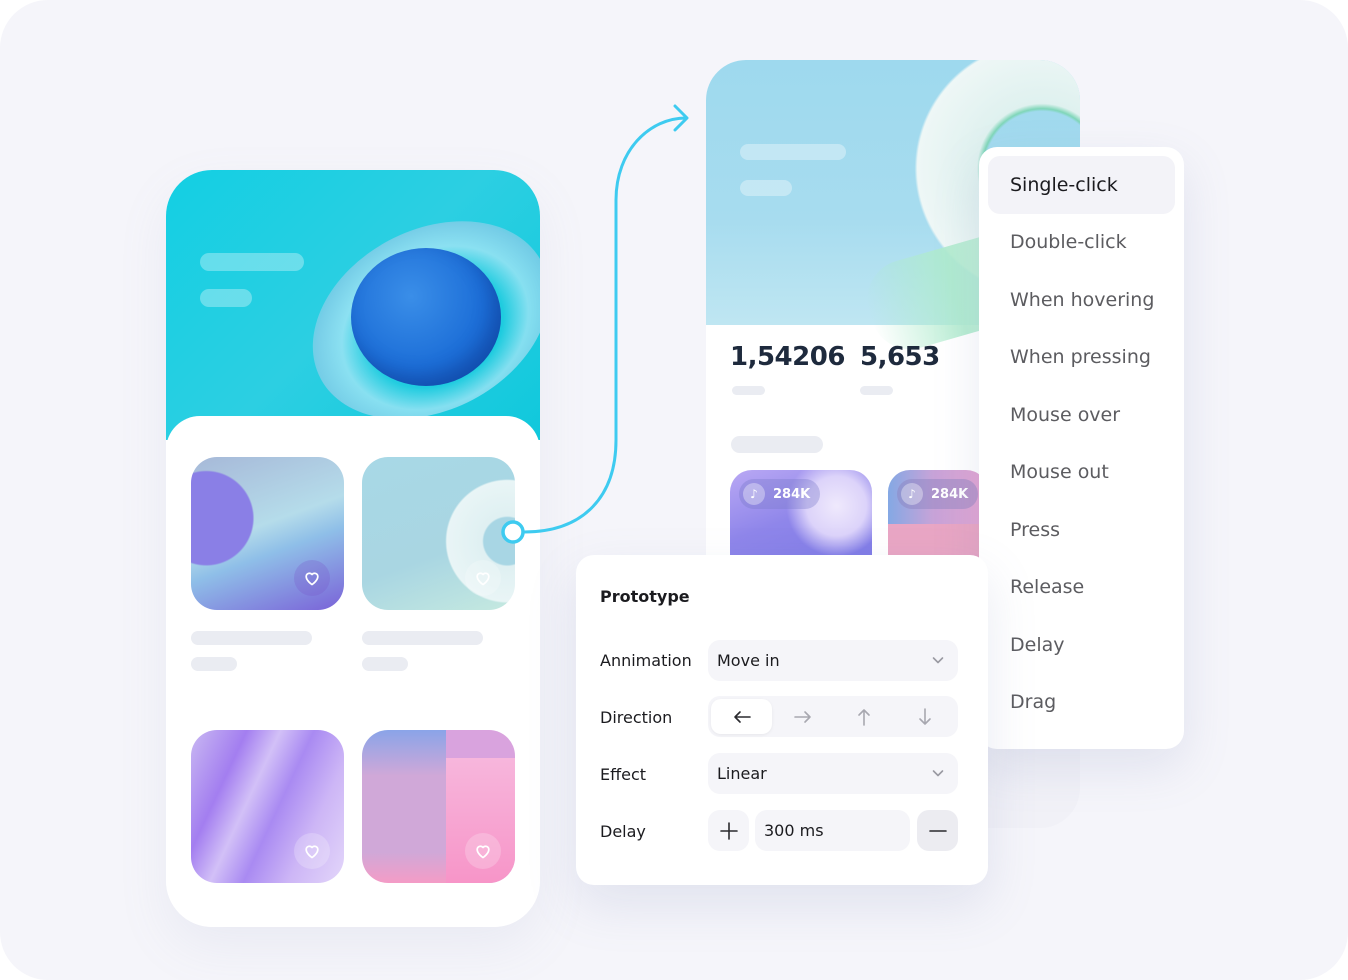 The width and height of the screenshot is (1348, 980). Describe the element at coordinates (1081, 300) in the screenshot. I see `menu-item-when-hovering: When hovering` at that location.